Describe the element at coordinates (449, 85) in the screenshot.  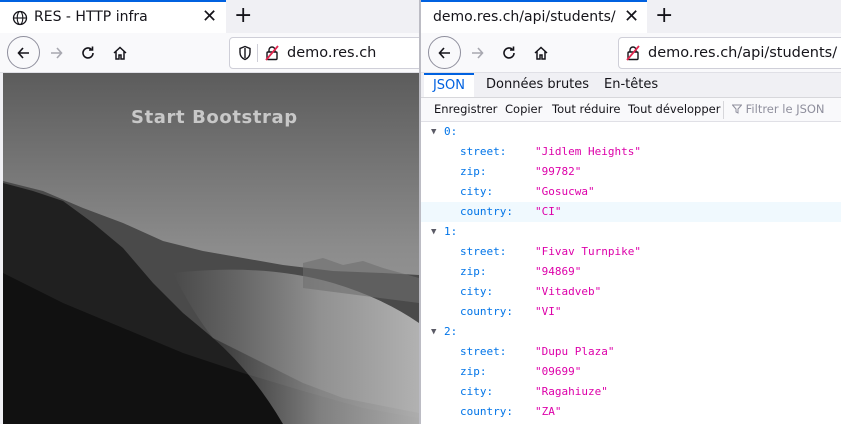
I see `tab-json: JSON` at that location.